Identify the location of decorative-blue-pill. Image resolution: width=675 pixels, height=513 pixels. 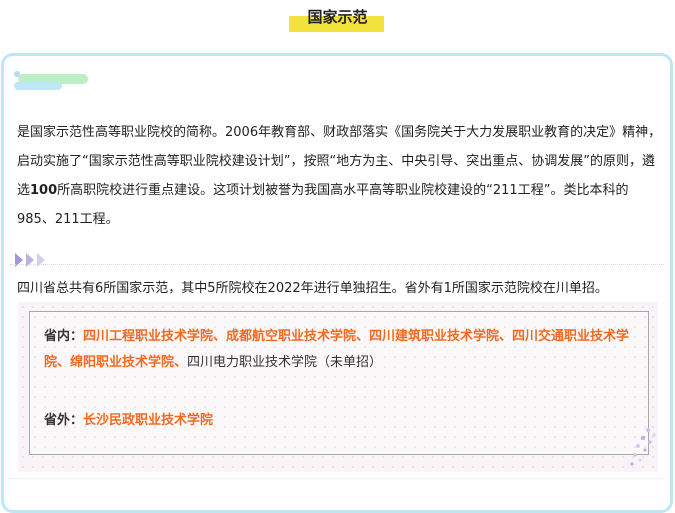
(38, 86).